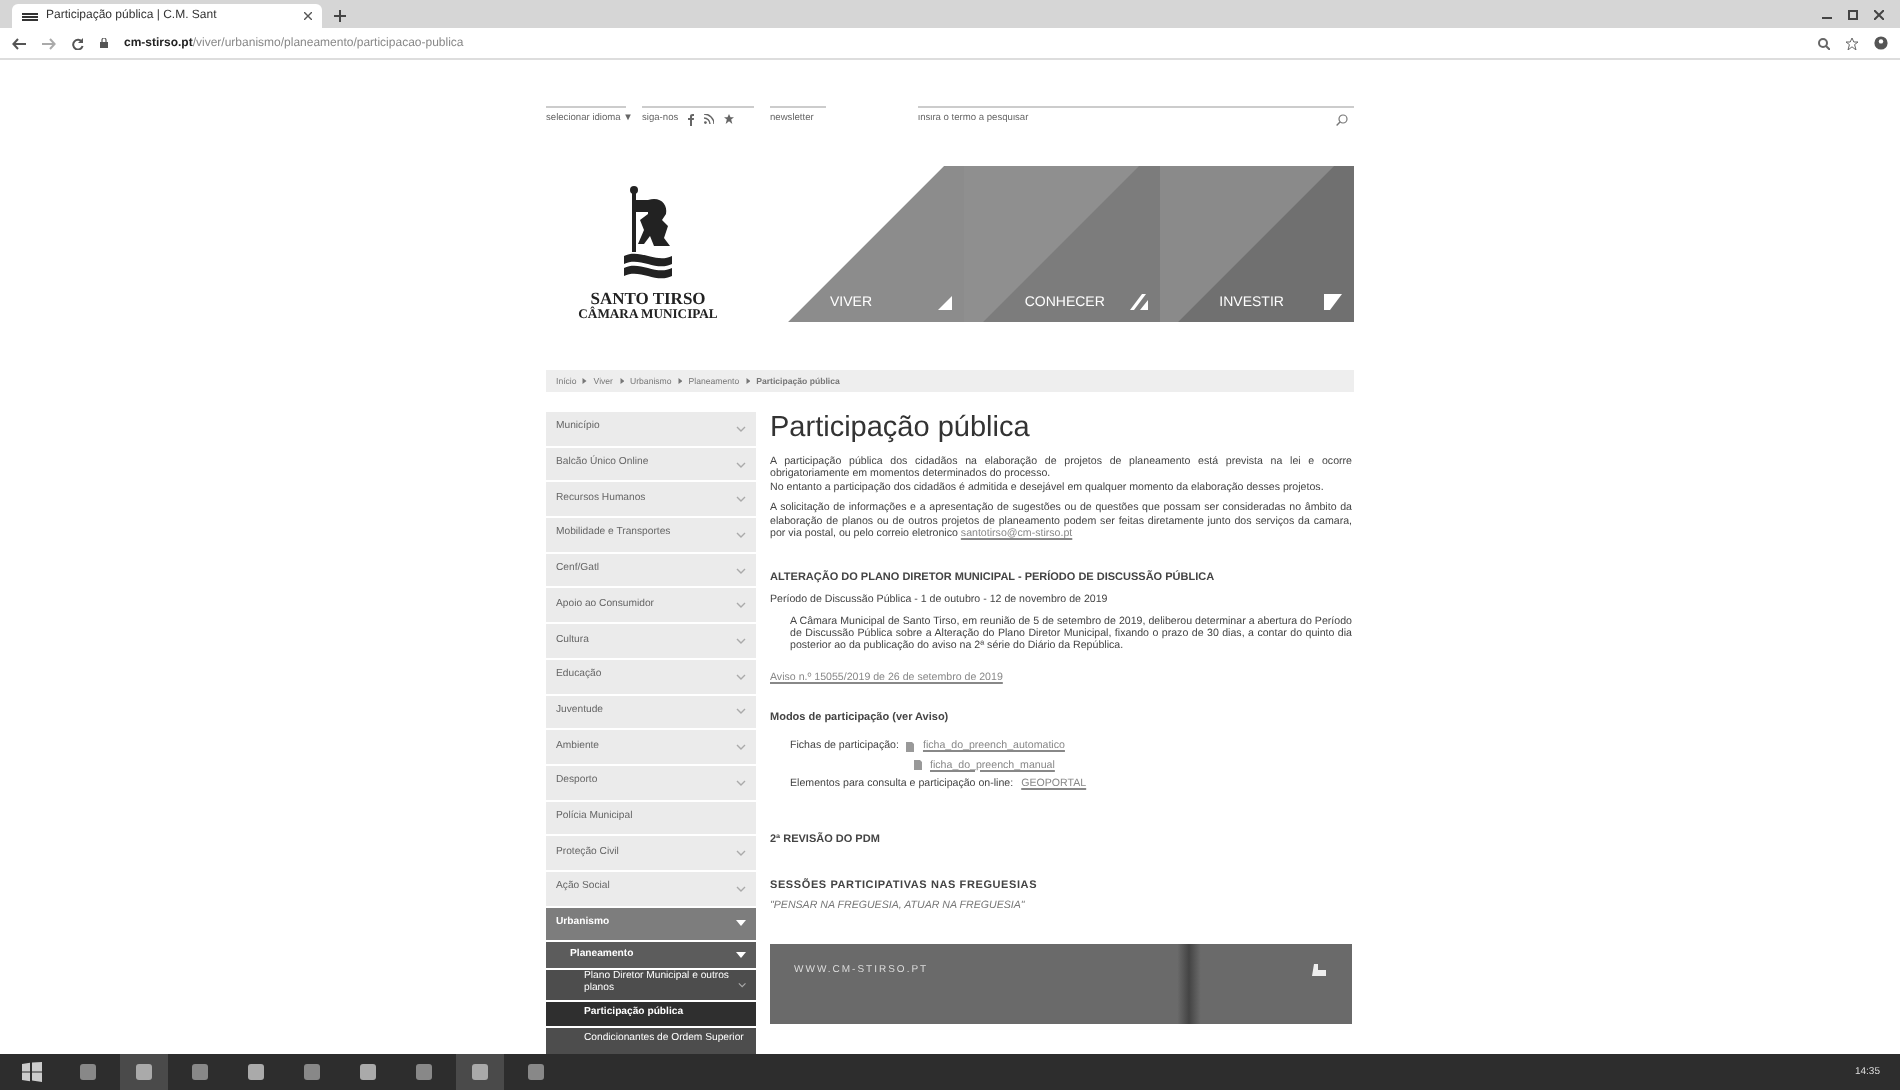 The image size is (1900, 1090). I want to click on maximize-icon, so click(1853, 14).